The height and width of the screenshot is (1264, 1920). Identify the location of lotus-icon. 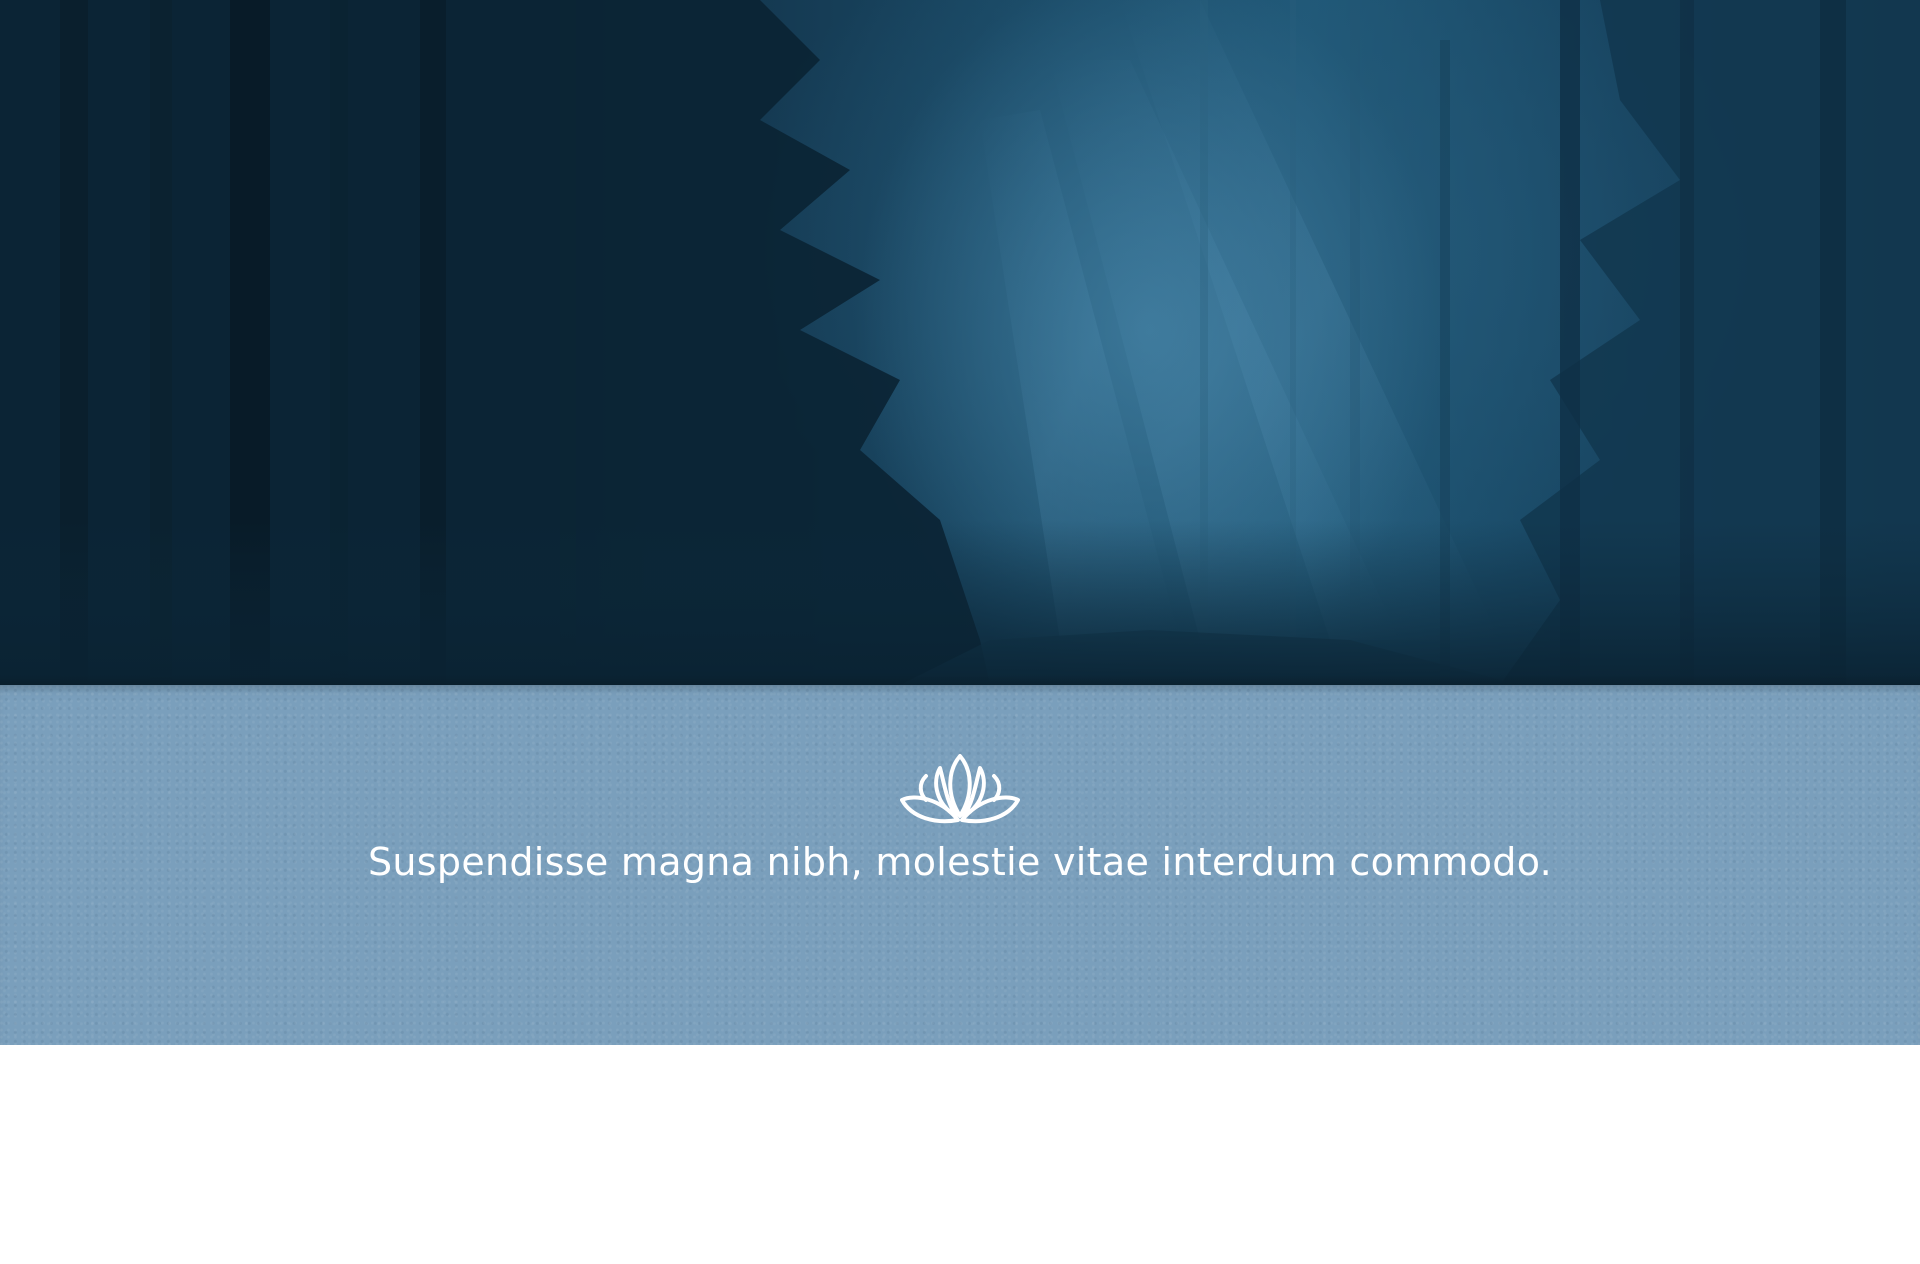
(960, 789).